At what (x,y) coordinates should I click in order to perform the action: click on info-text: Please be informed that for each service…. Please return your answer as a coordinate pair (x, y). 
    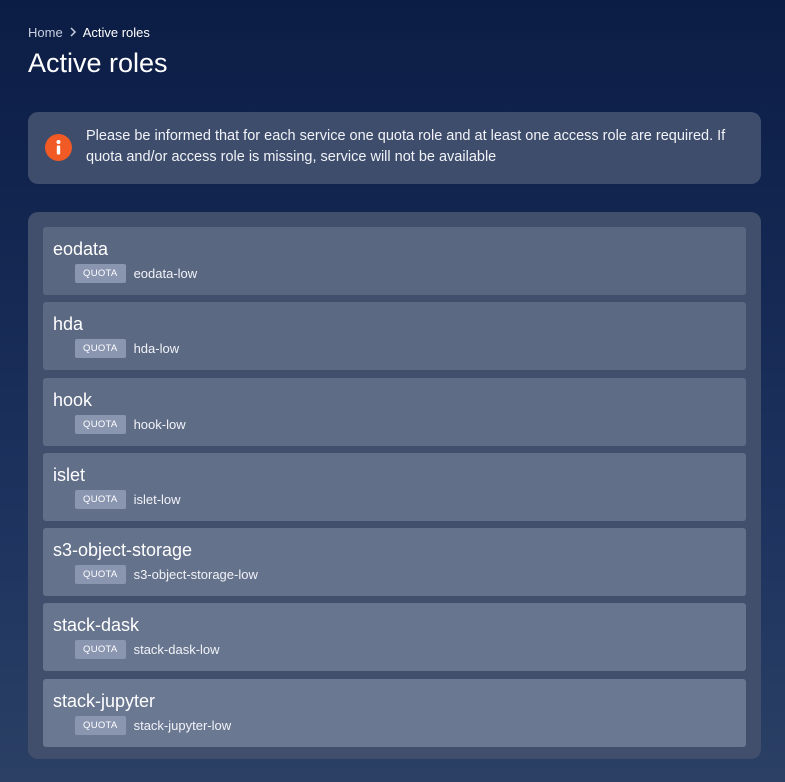
    Looking at the image, I should click on (406, 146).